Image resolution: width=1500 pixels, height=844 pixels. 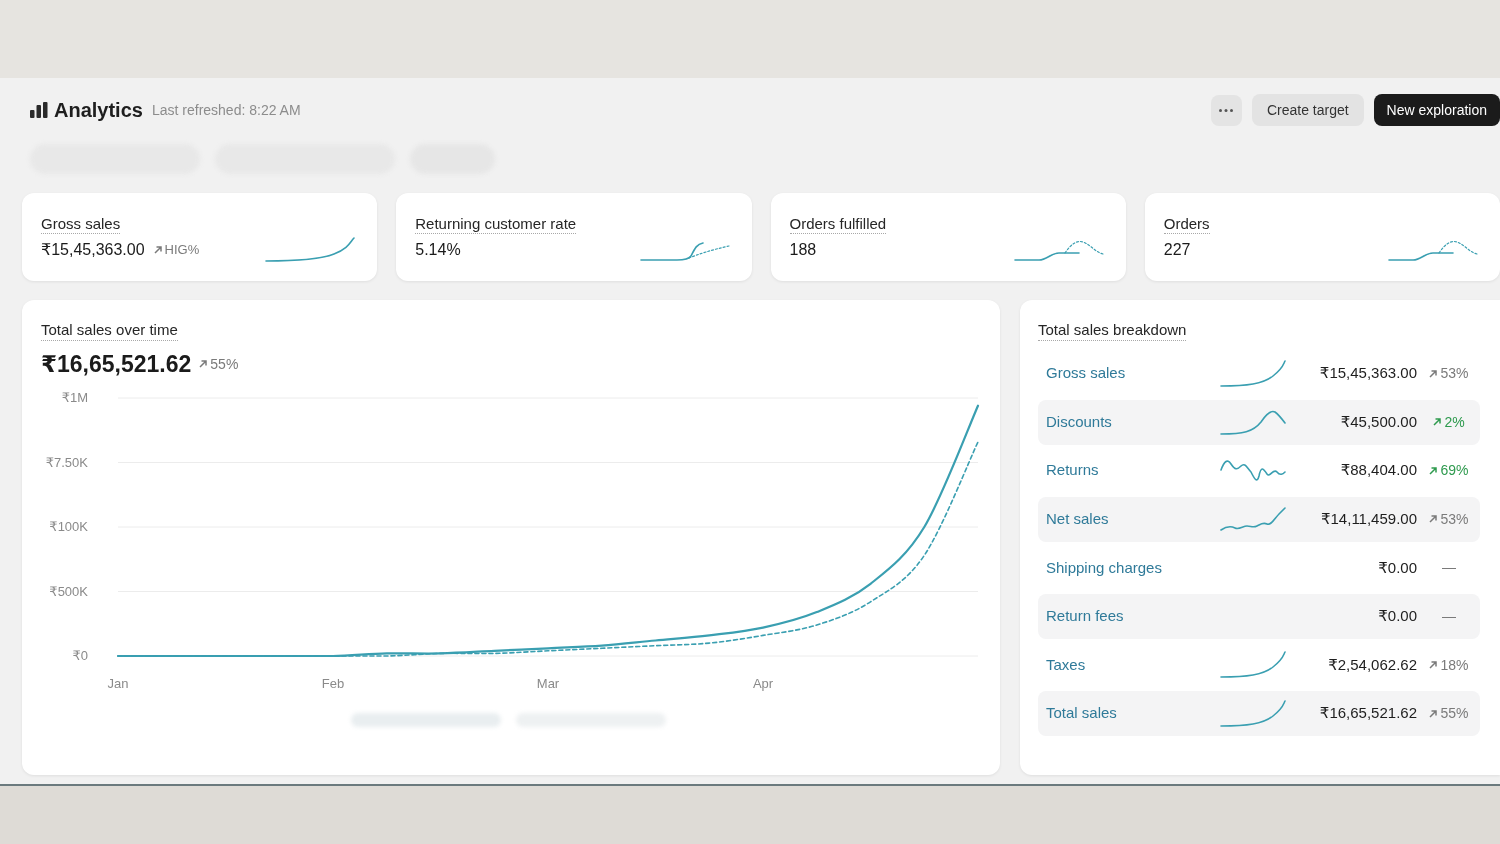 What do you see at coordinates (1104, 567) in the screenshot?
I see `row-label: Shipping charges` at bounding box center [1104, 567].